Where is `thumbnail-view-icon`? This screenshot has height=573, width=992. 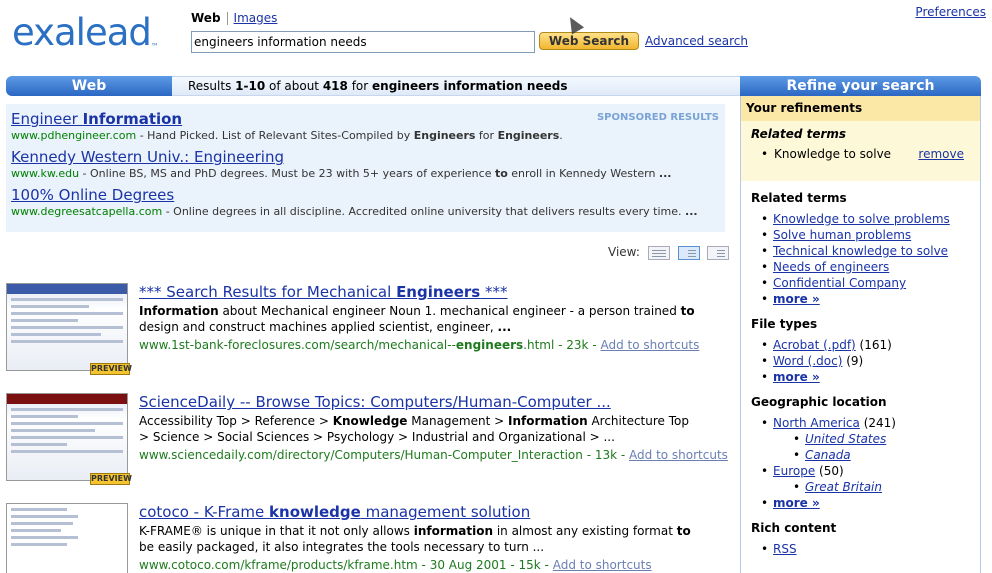
thumbnail-view-icon is located at coordinates (688, 252).